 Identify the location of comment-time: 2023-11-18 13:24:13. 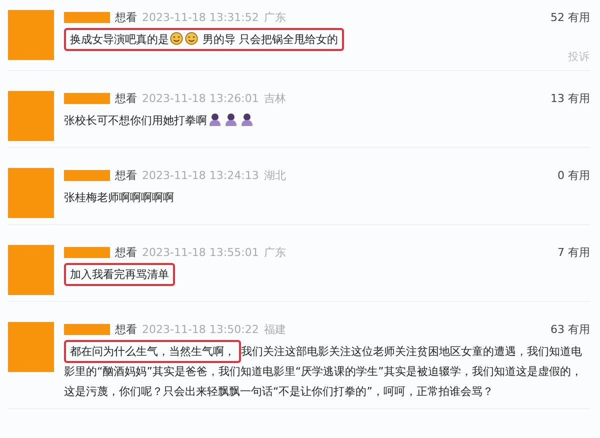
(200, 175).